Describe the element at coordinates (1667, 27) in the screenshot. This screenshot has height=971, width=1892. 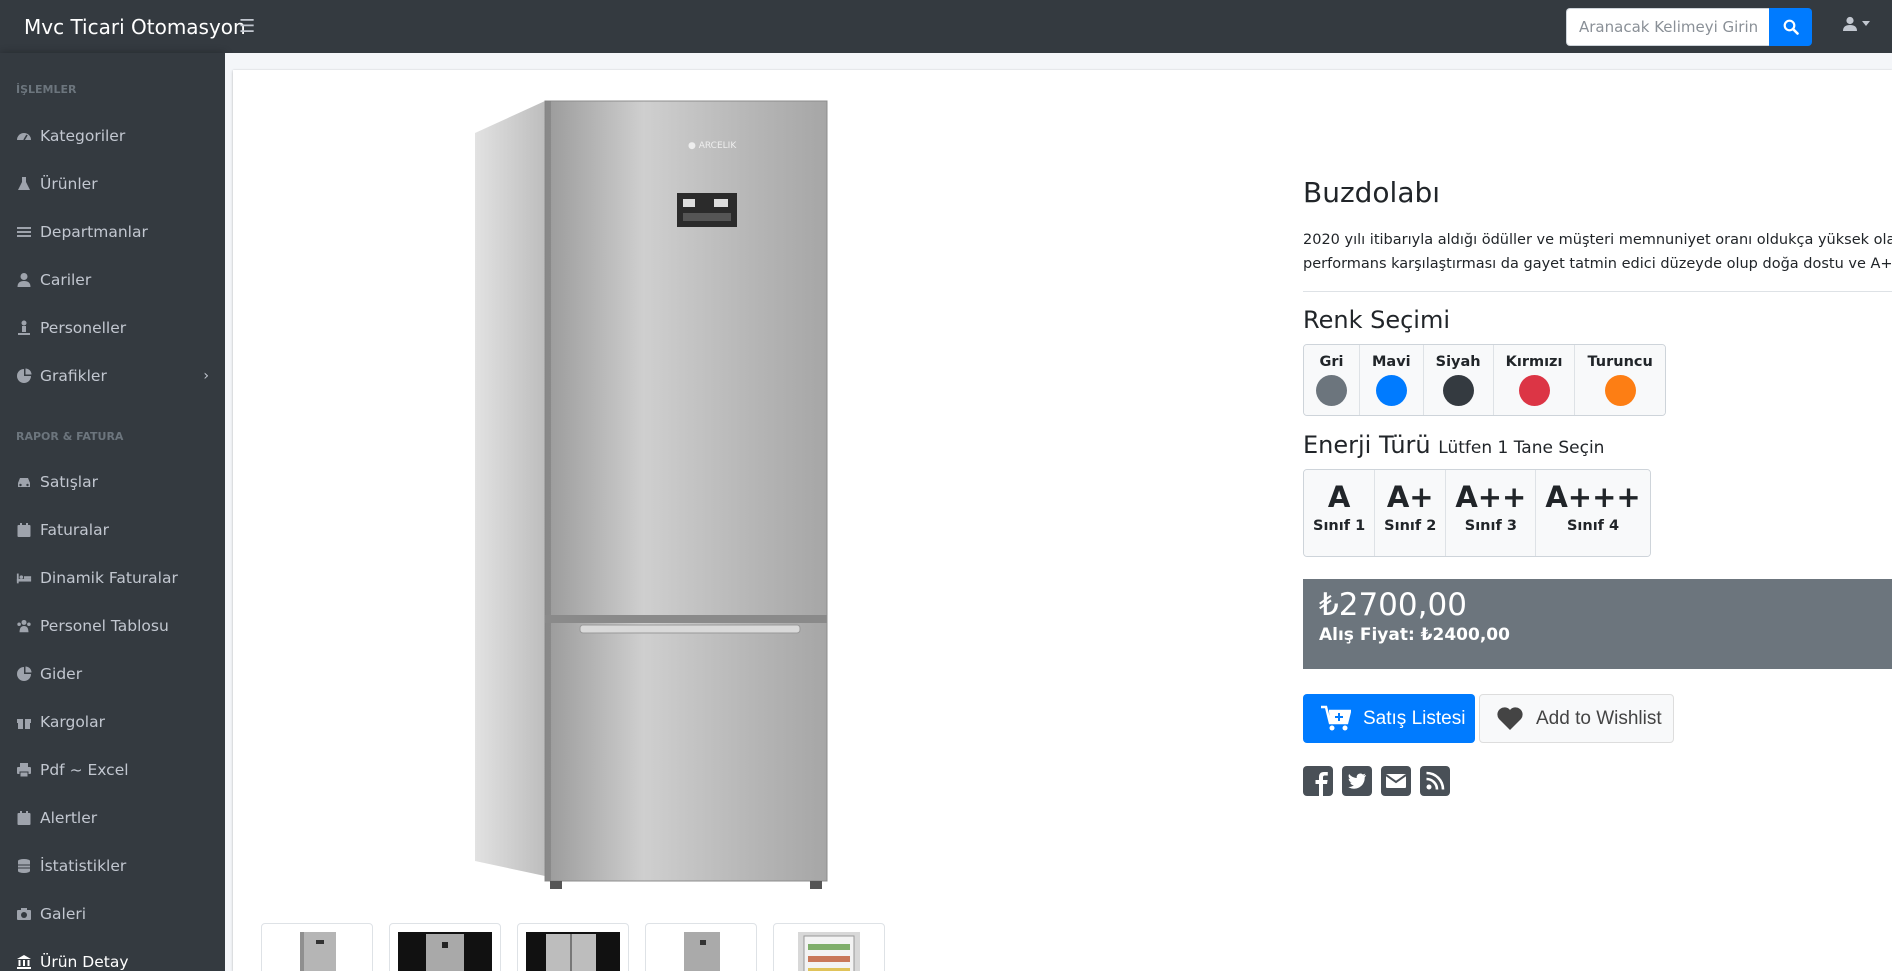
I see `search-input` at that location.